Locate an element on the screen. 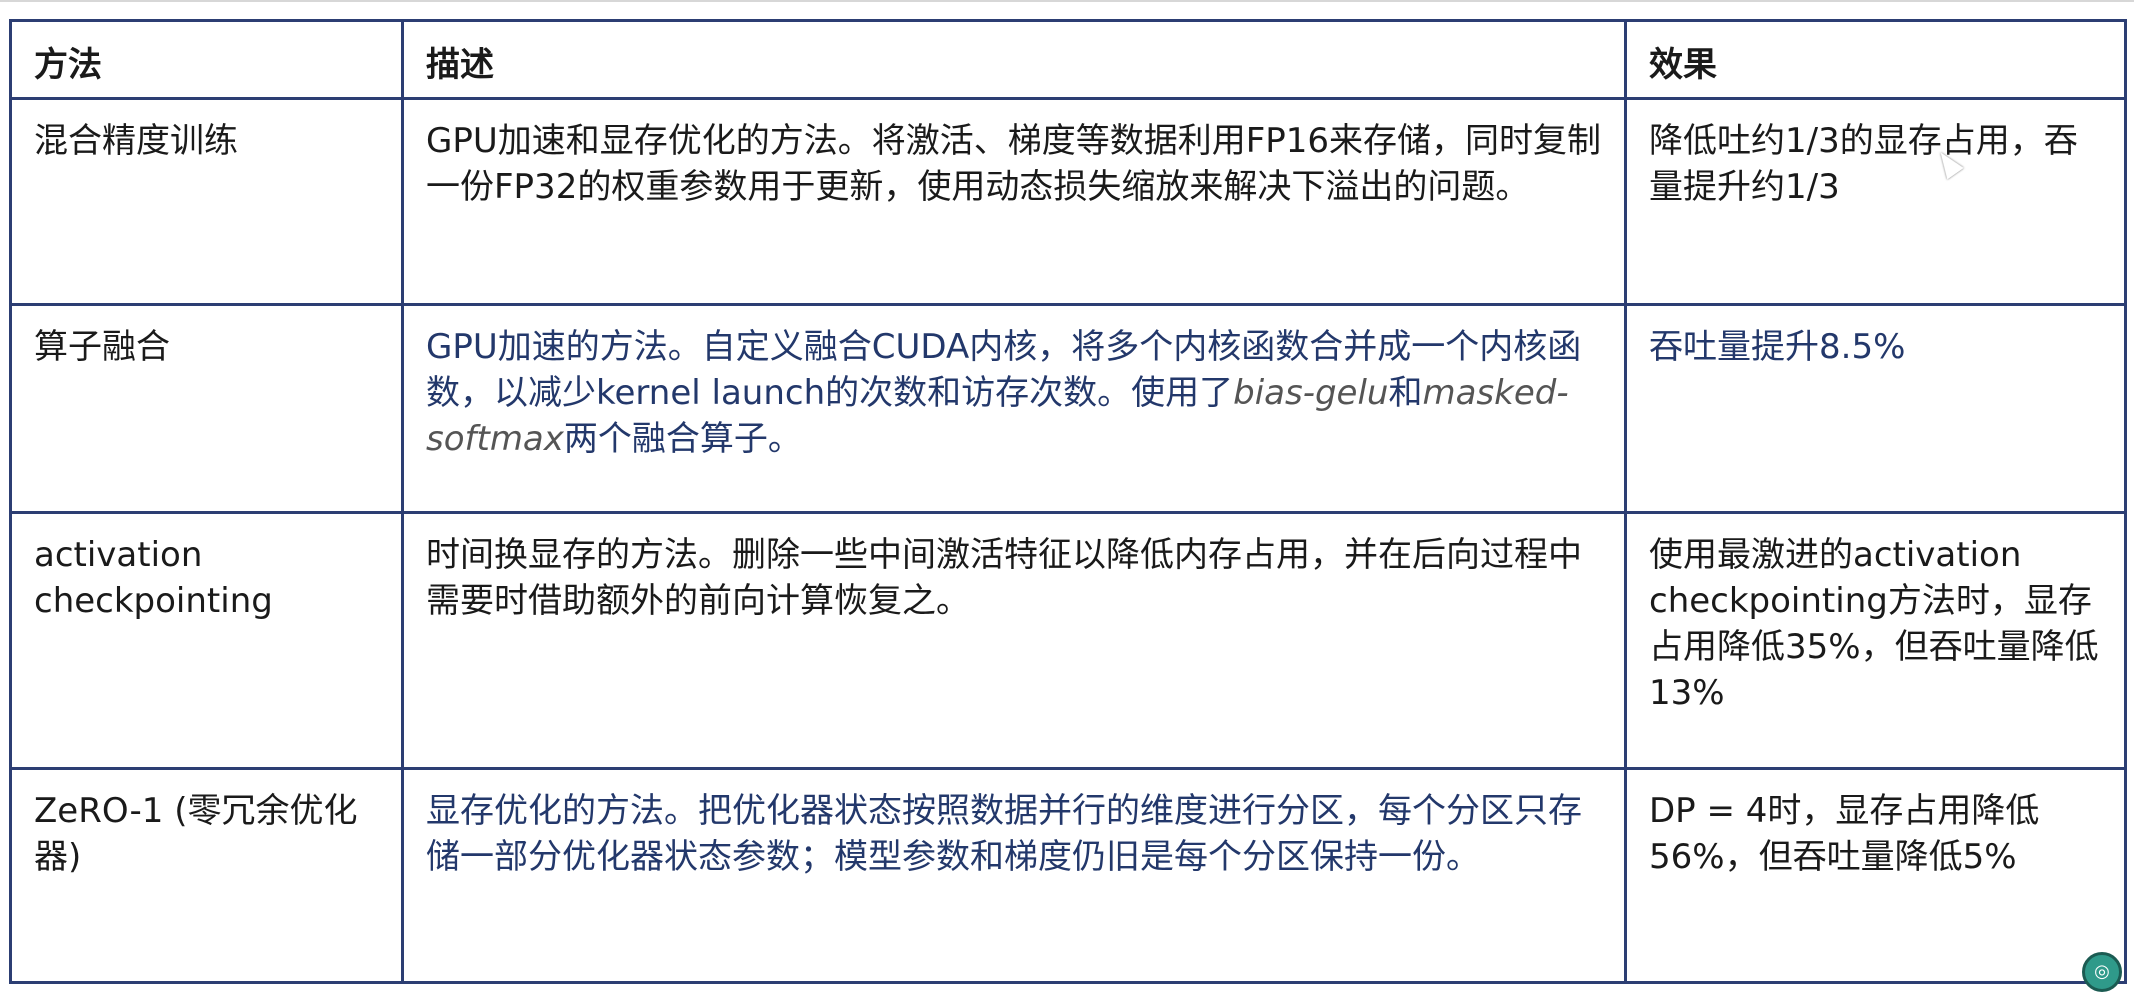 This screenshot has width=2134, height=1008. table-header-row: 方法 描述 效果 is located at coordinates (1068, 59).